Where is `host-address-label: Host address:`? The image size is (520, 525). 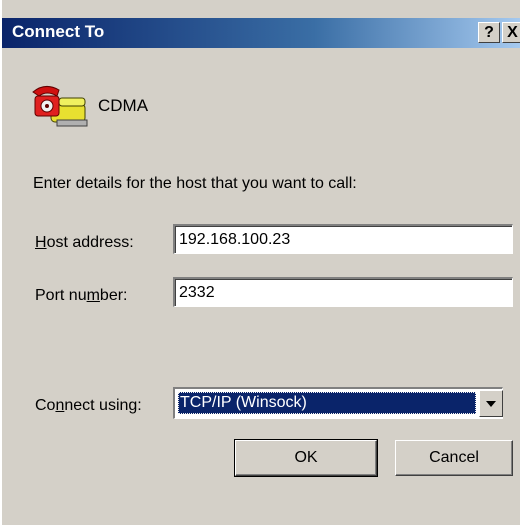 host-address-label: Host address: is located at coordinates (84, 243).